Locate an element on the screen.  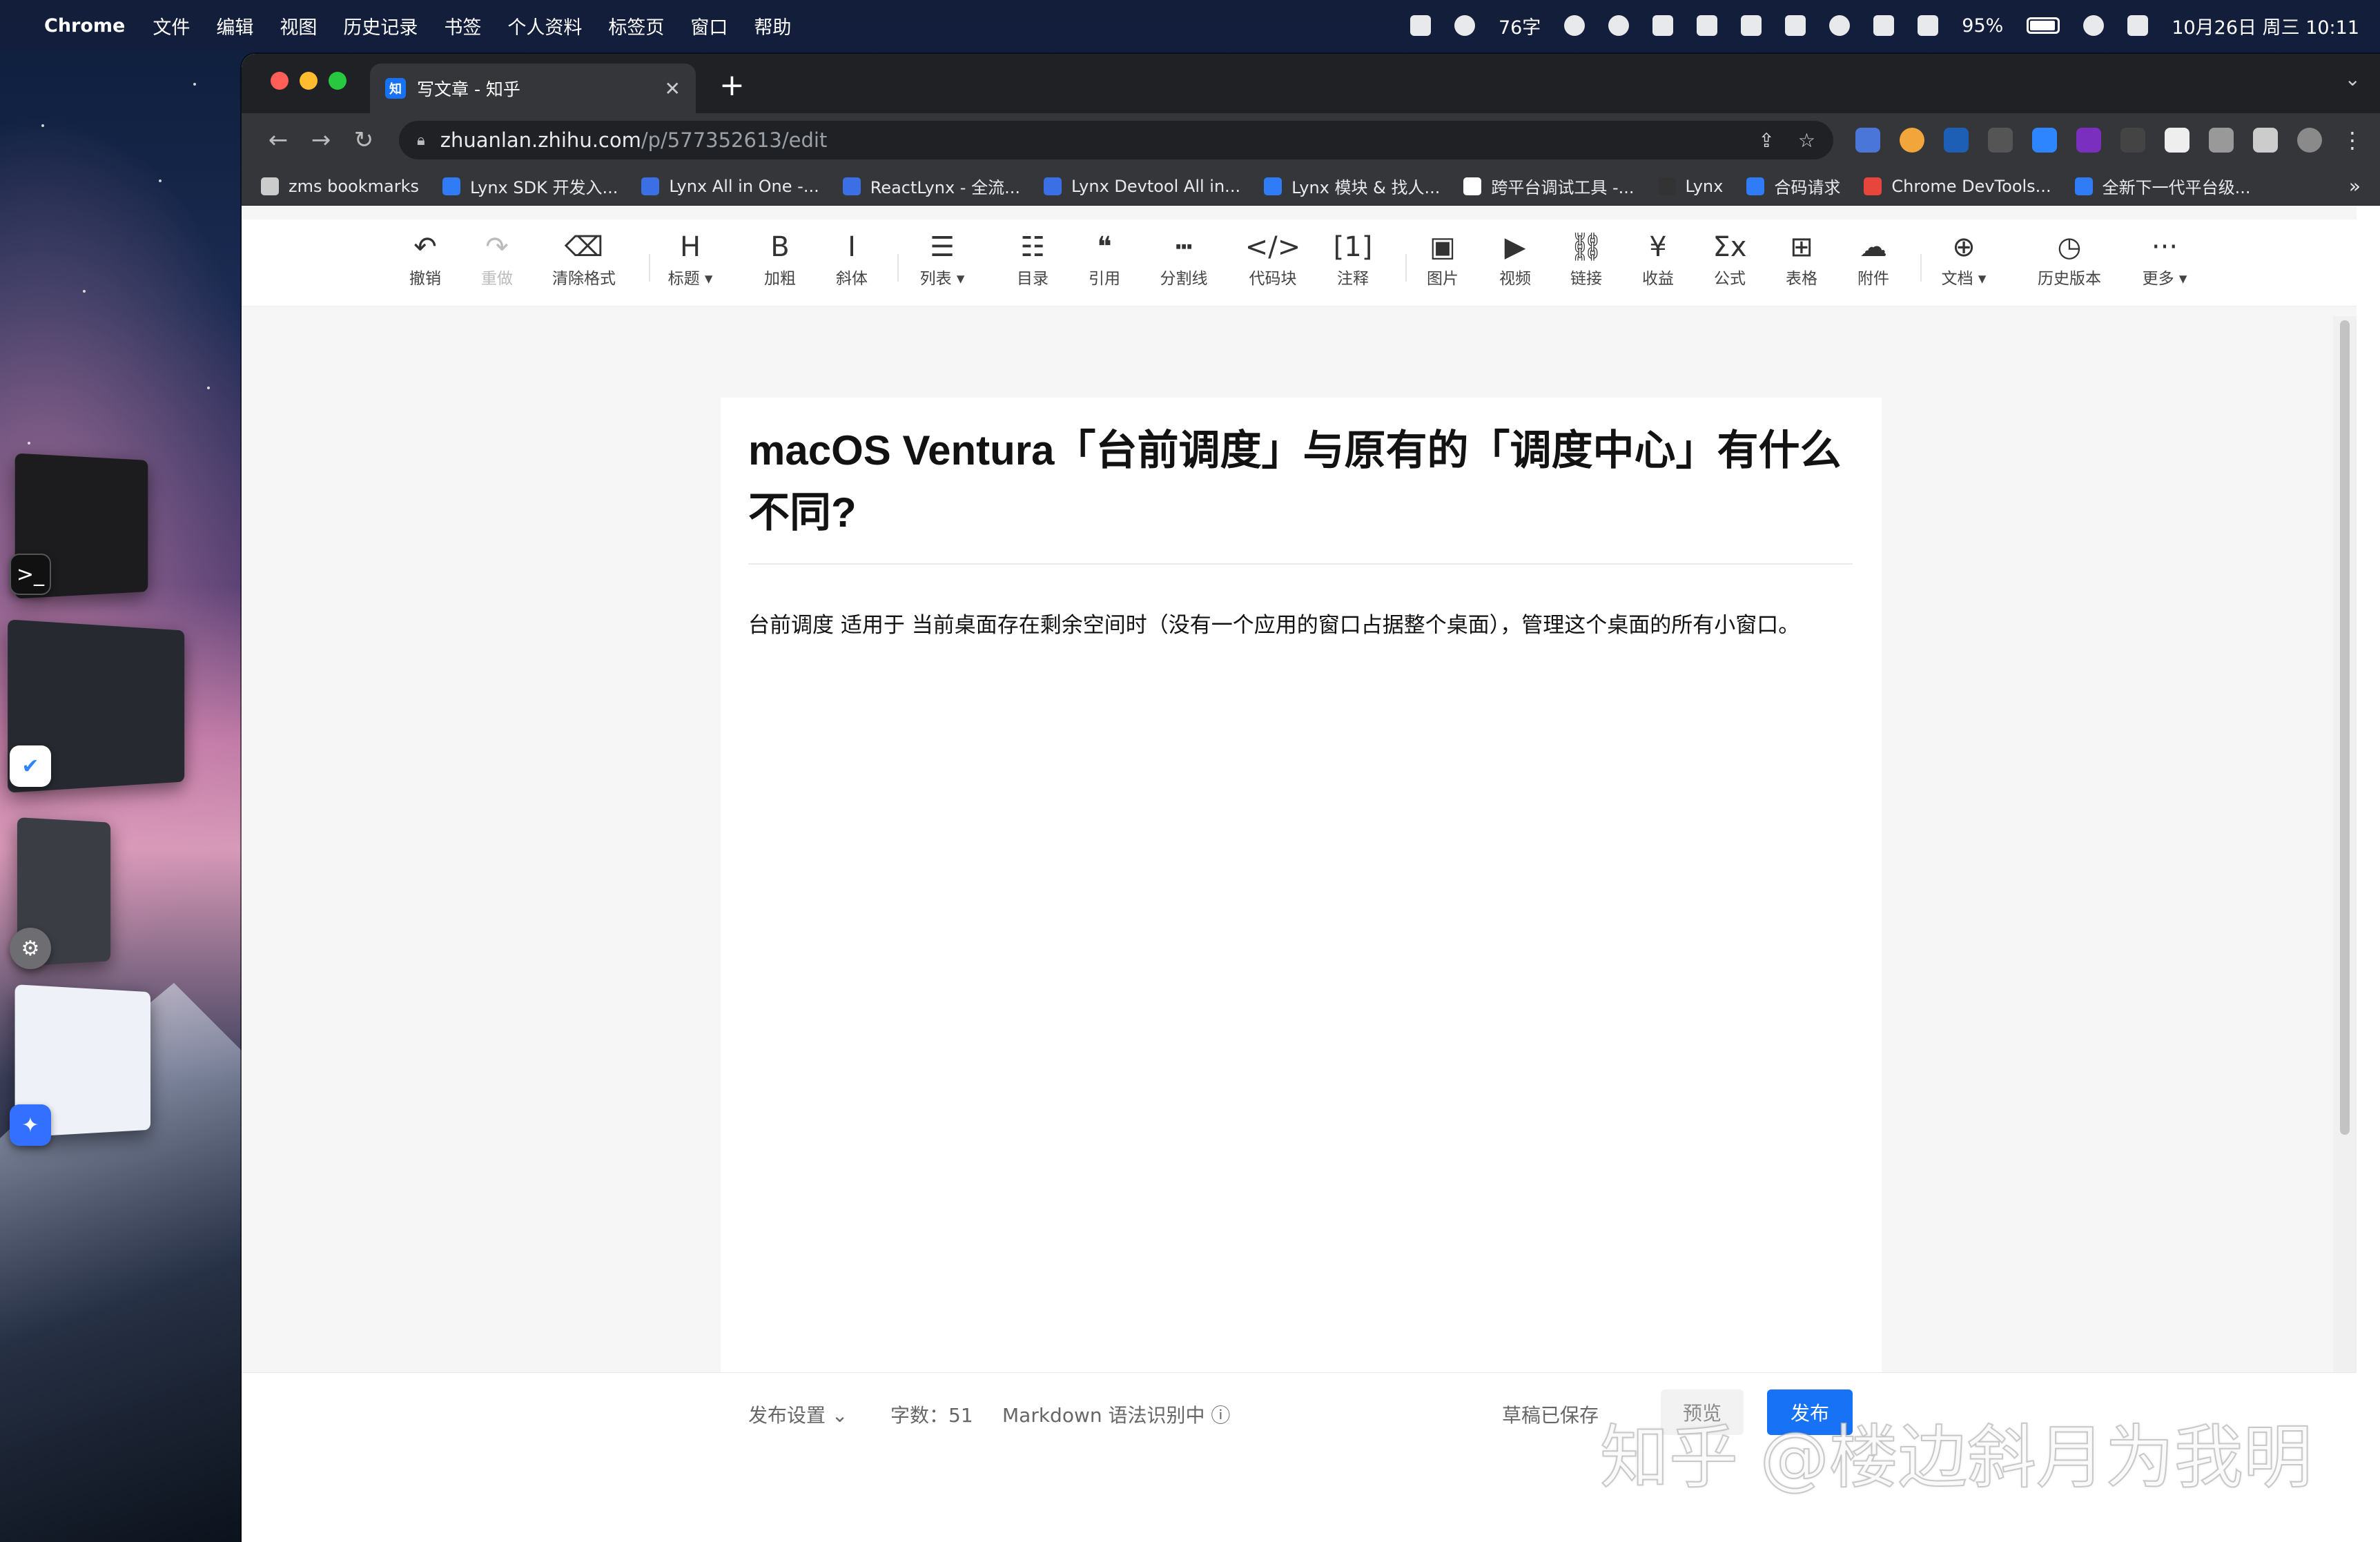
battery-percent: 95% is located at coordinates (1983, 25).